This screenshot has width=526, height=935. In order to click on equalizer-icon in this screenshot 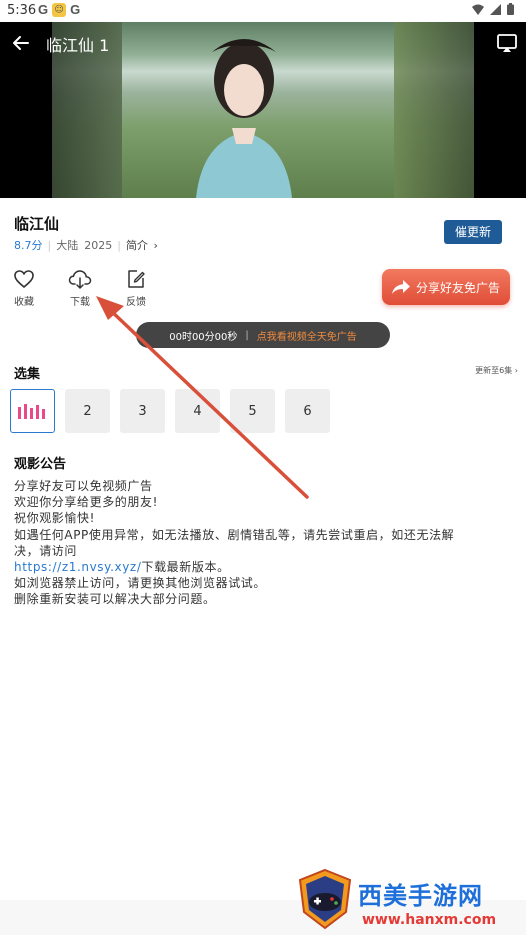, I will do `click(31, 411)`.